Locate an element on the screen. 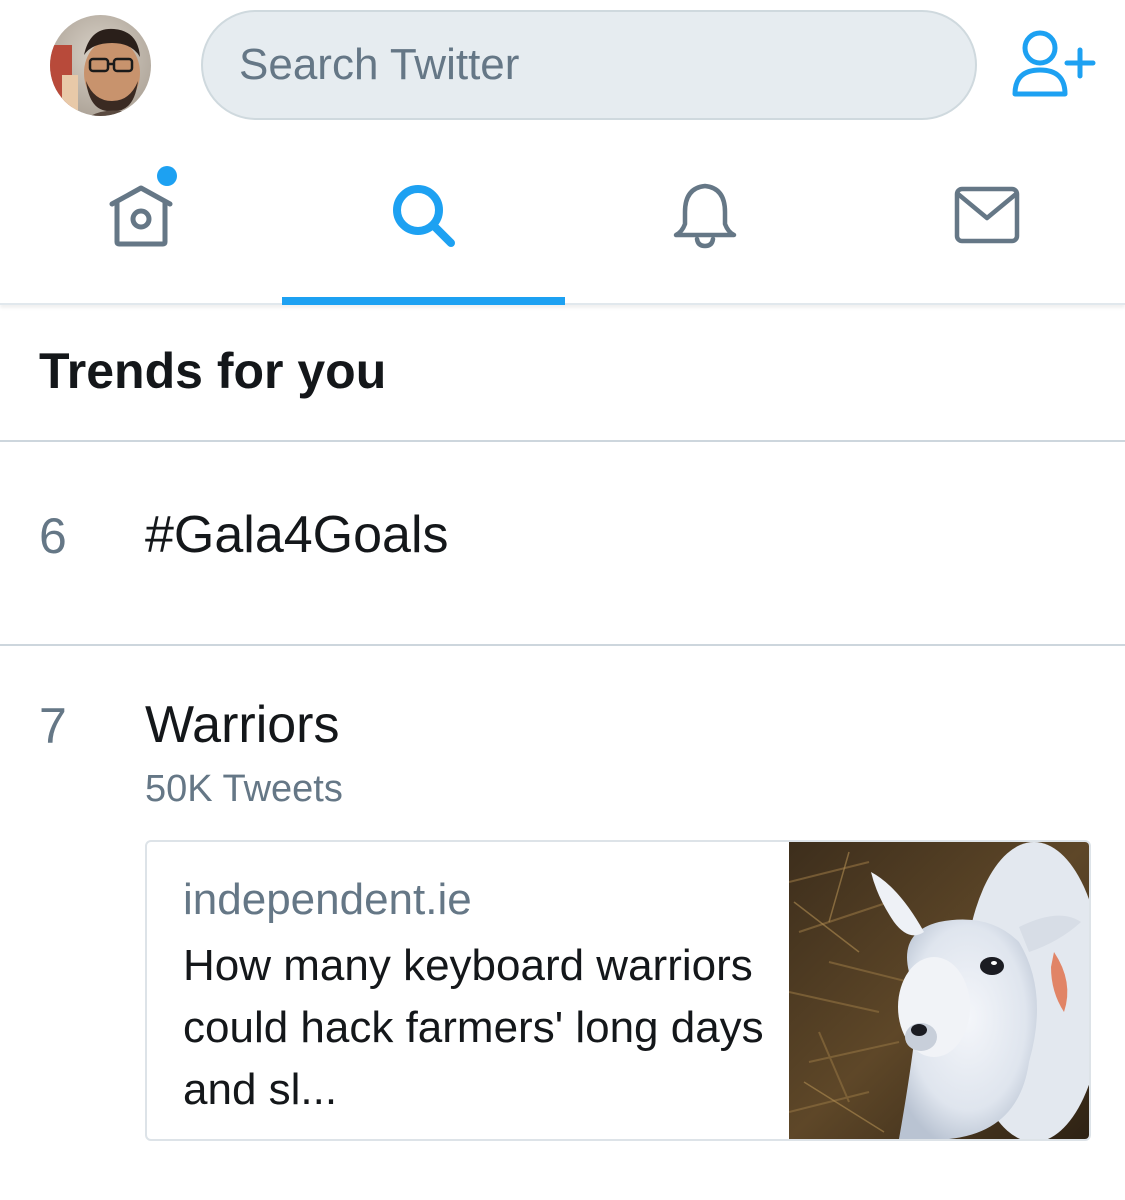 This screenshot has width=1125, height=1200. tab-messages is located at coordinates (985, 221).